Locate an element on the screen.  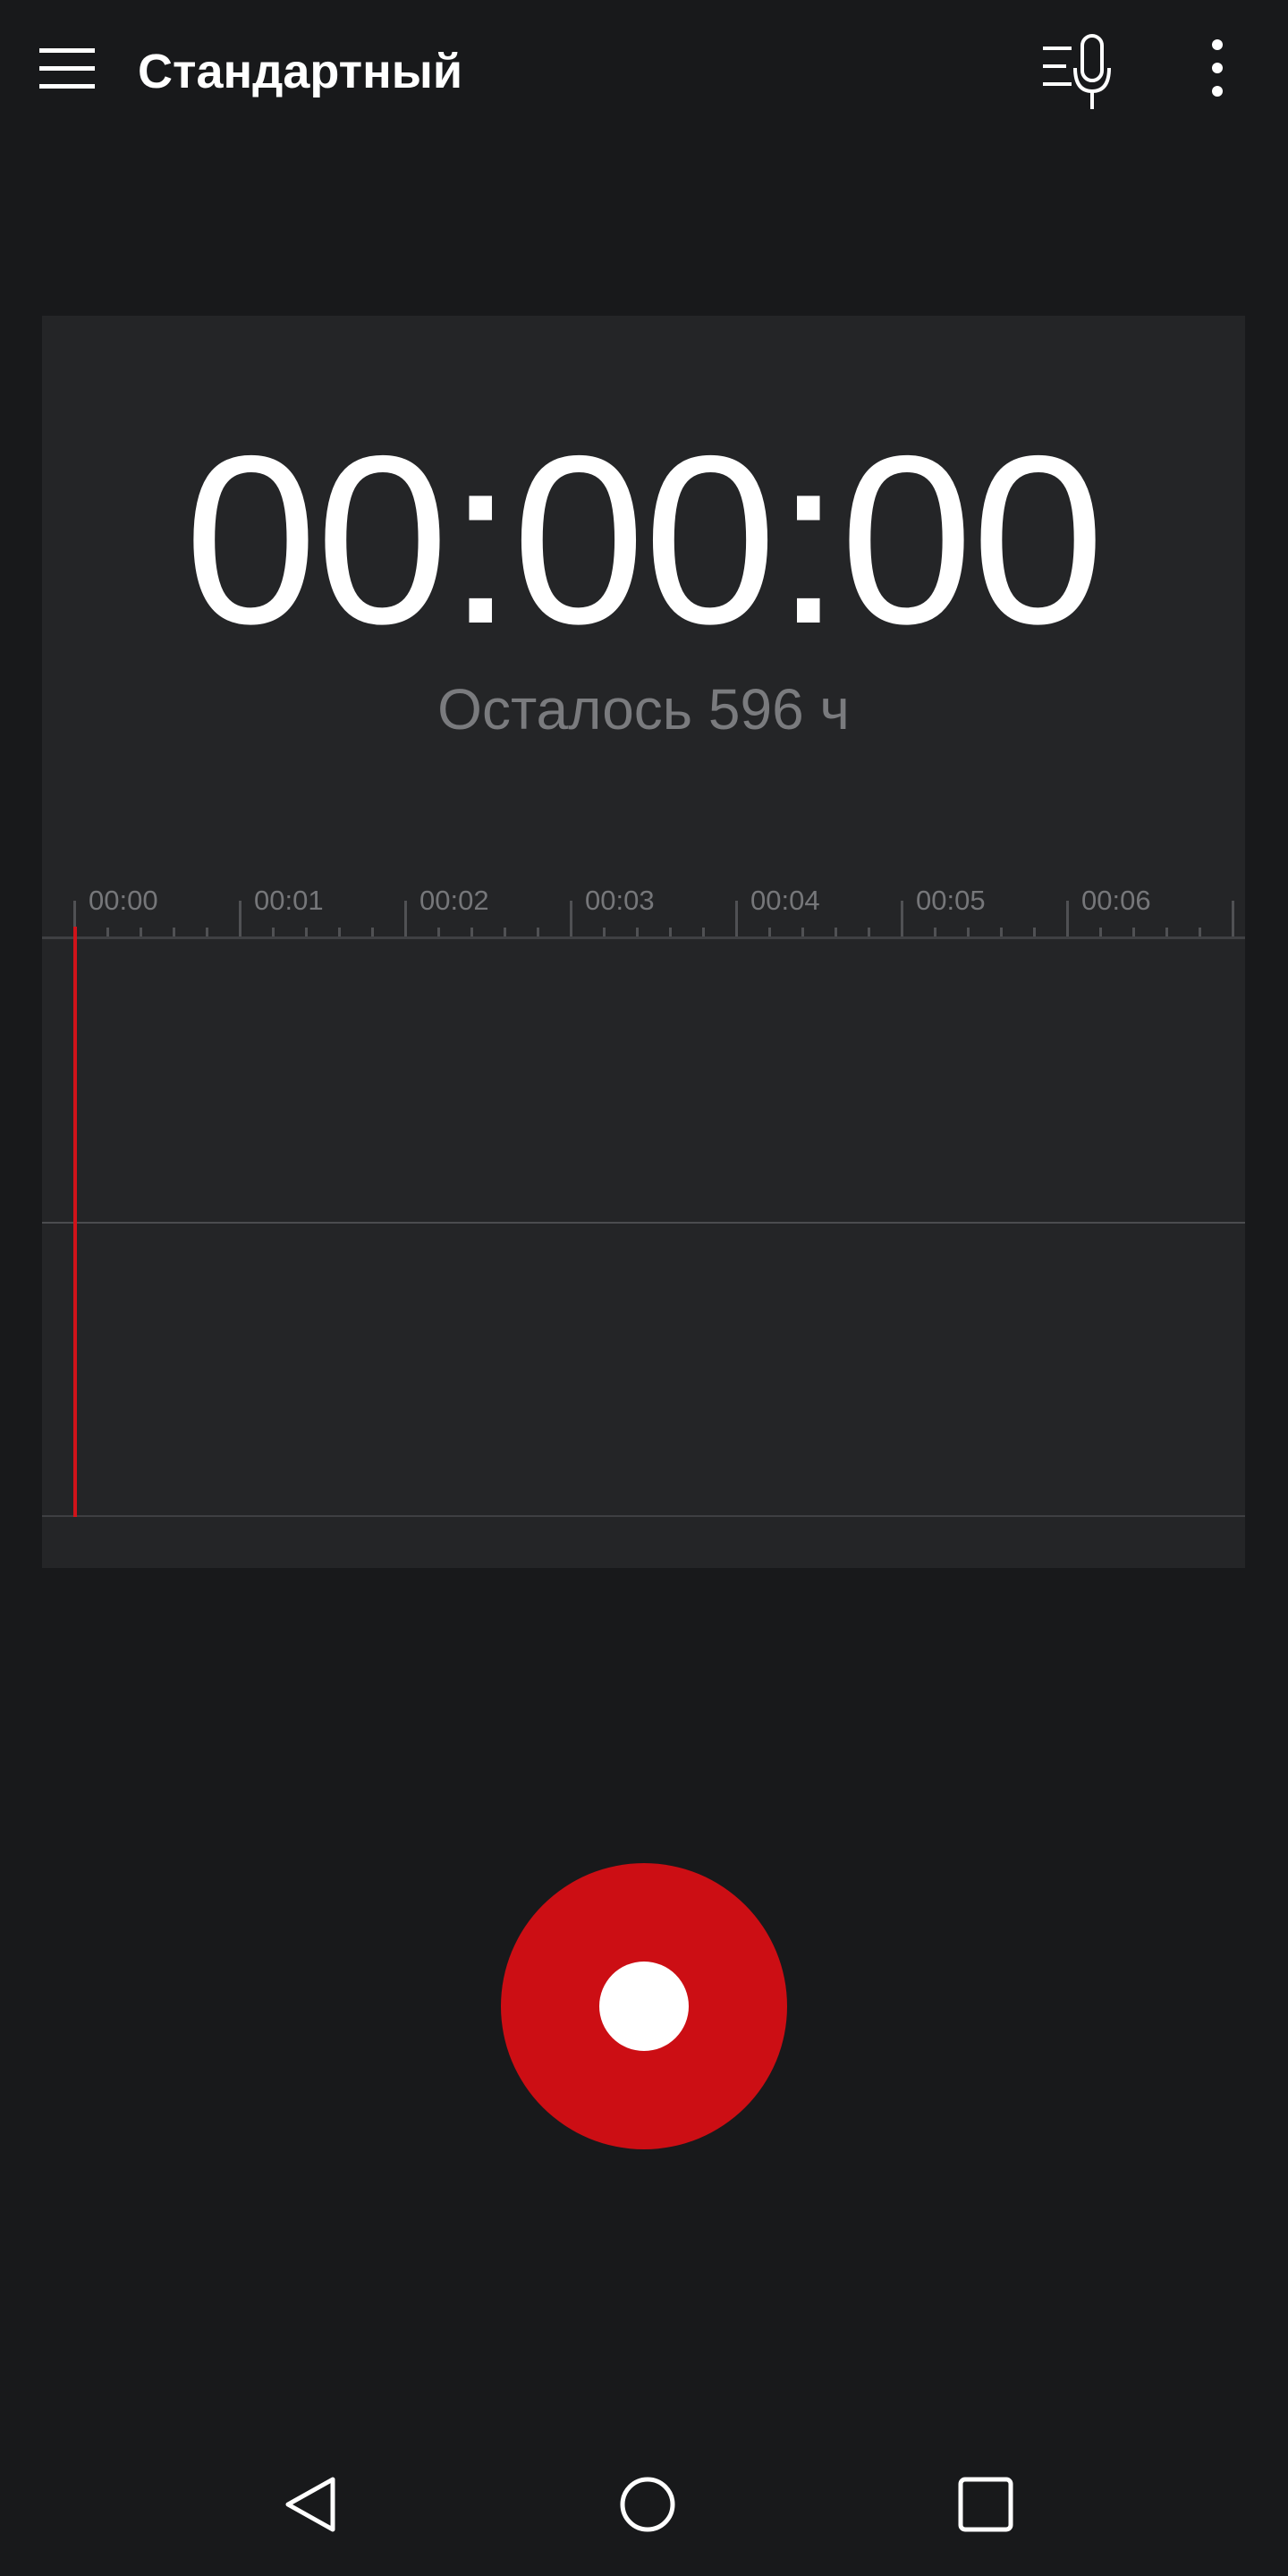
overflow-menu-button is located at coordinates (1217, 71).